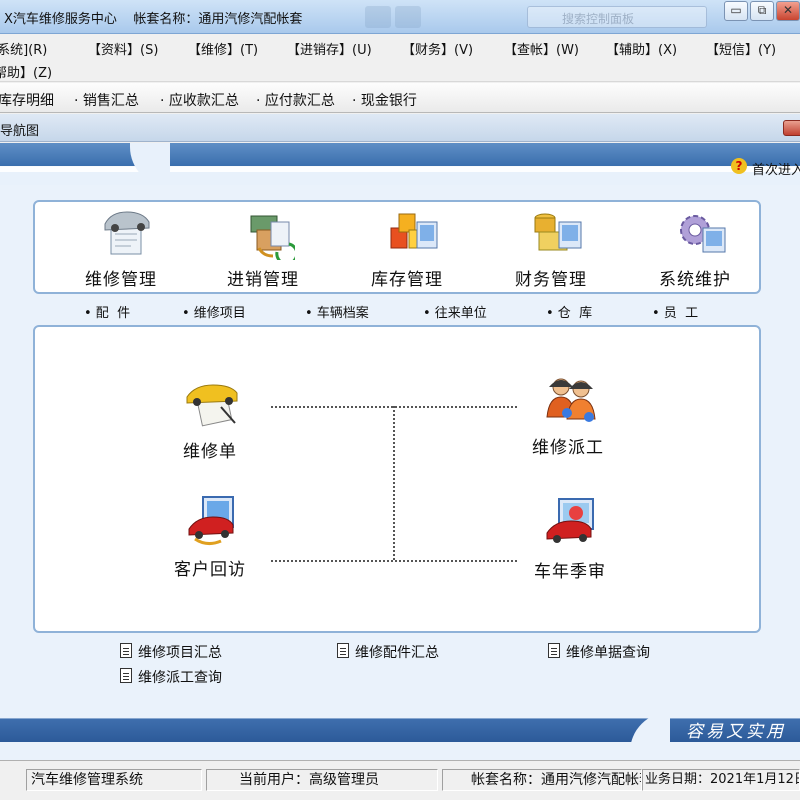  What do you see at coordinates (211, 521) in the screenshot?
I see `customer-visit-icon` at bounding box center [211, 521].